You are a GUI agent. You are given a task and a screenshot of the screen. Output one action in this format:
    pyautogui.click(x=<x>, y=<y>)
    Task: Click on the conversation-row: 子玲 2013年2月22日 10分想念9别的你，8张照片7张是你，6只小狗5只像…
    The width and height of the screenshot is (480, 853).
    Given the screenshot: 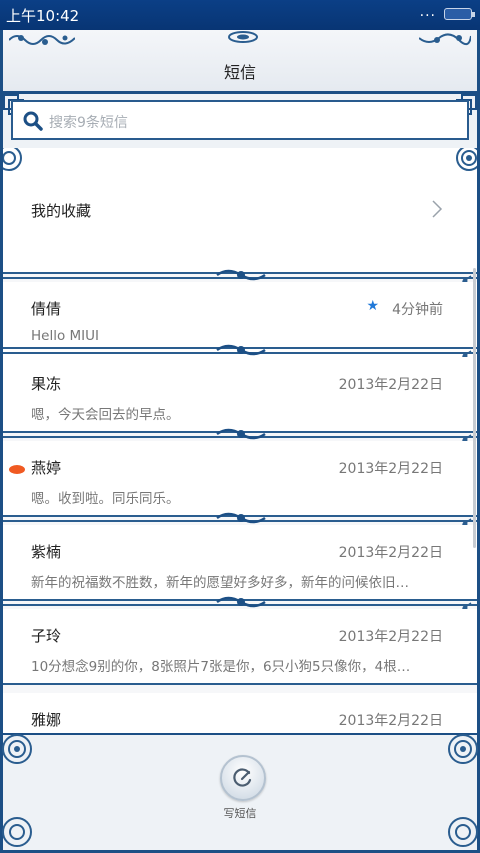 What is the action you would take?
    pyautogui.click(x=240, y=646)
    